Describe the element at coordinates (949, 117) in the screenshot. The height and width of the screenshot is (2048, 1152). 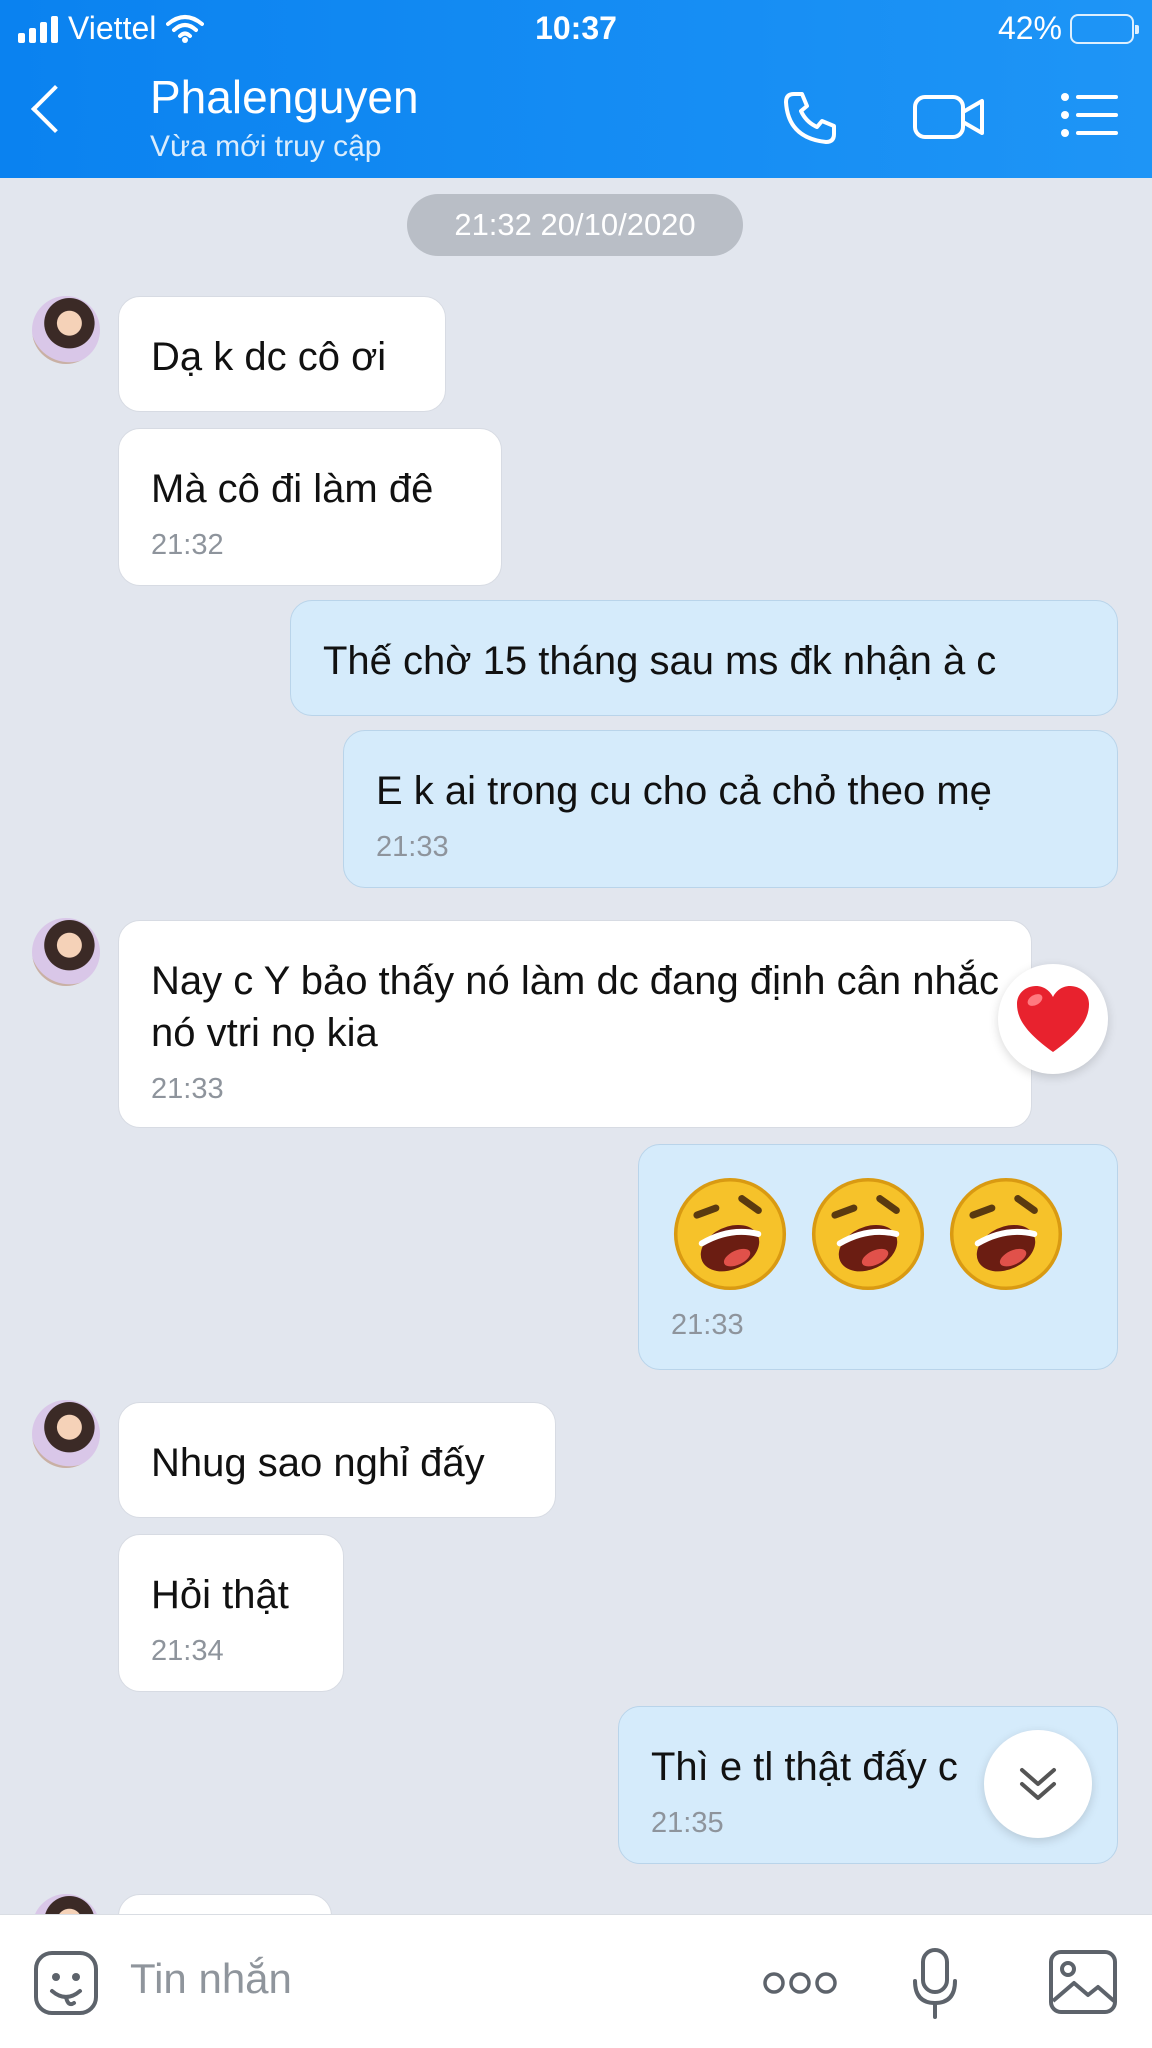
I see `video-call-icon` at that location.